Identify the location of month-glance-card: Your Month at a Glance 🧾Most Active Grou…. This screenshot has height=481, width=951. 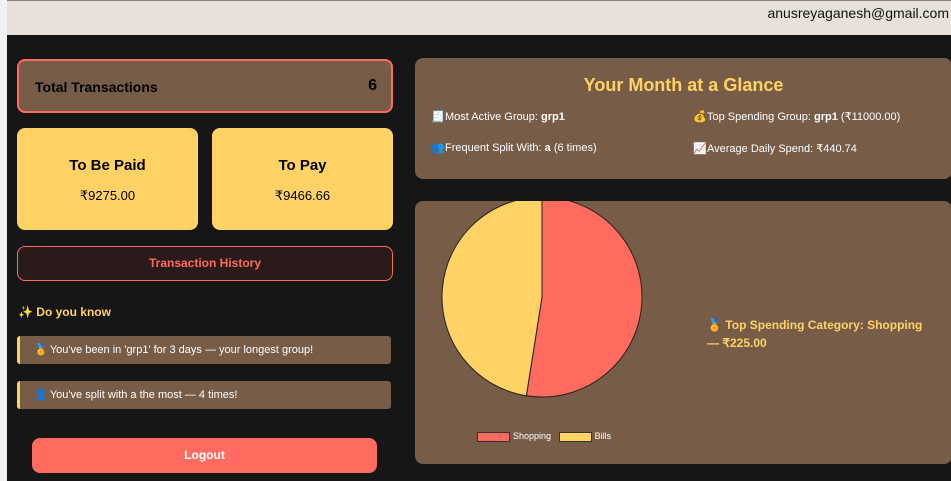
(683, 118).